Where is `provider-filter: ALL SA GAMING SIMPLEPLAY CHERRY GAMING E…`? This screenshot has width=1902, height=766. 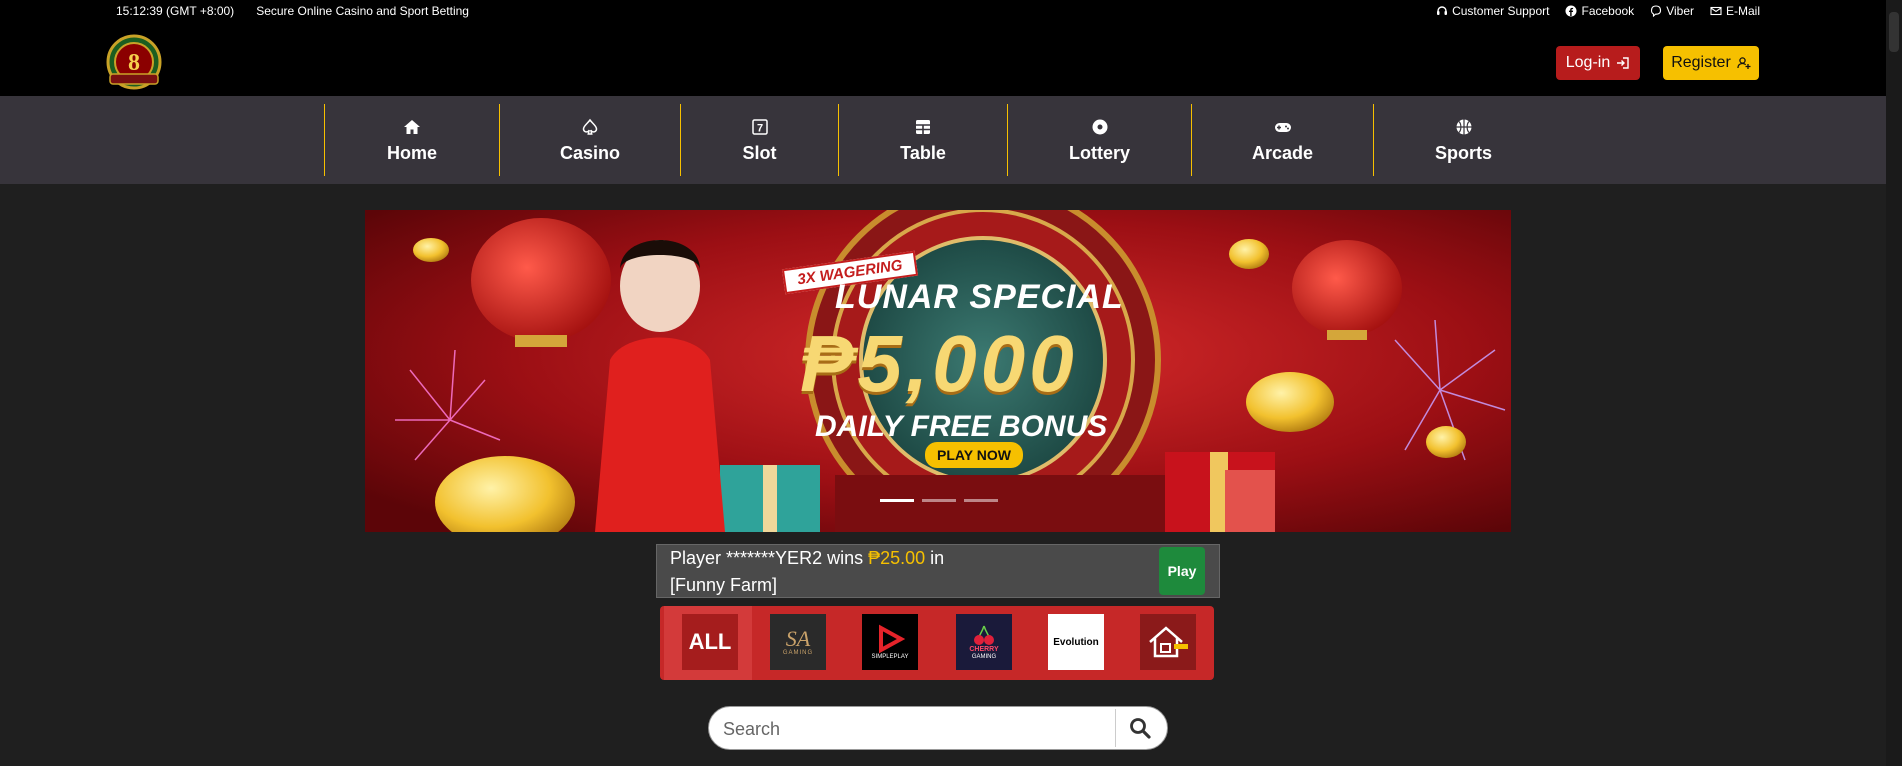 provider-filter: ALL SA GAMING SIMPLEPLAY CHERRY GAMING E… is located at coordinates (937, 643).